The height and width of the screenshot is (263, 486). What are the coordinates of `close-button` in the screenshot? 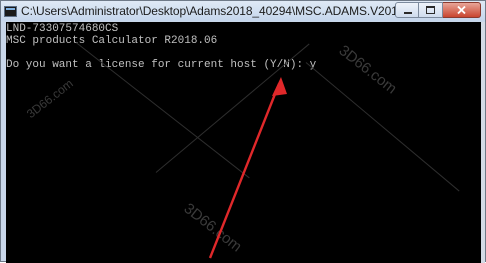 It's located at (462, 10).